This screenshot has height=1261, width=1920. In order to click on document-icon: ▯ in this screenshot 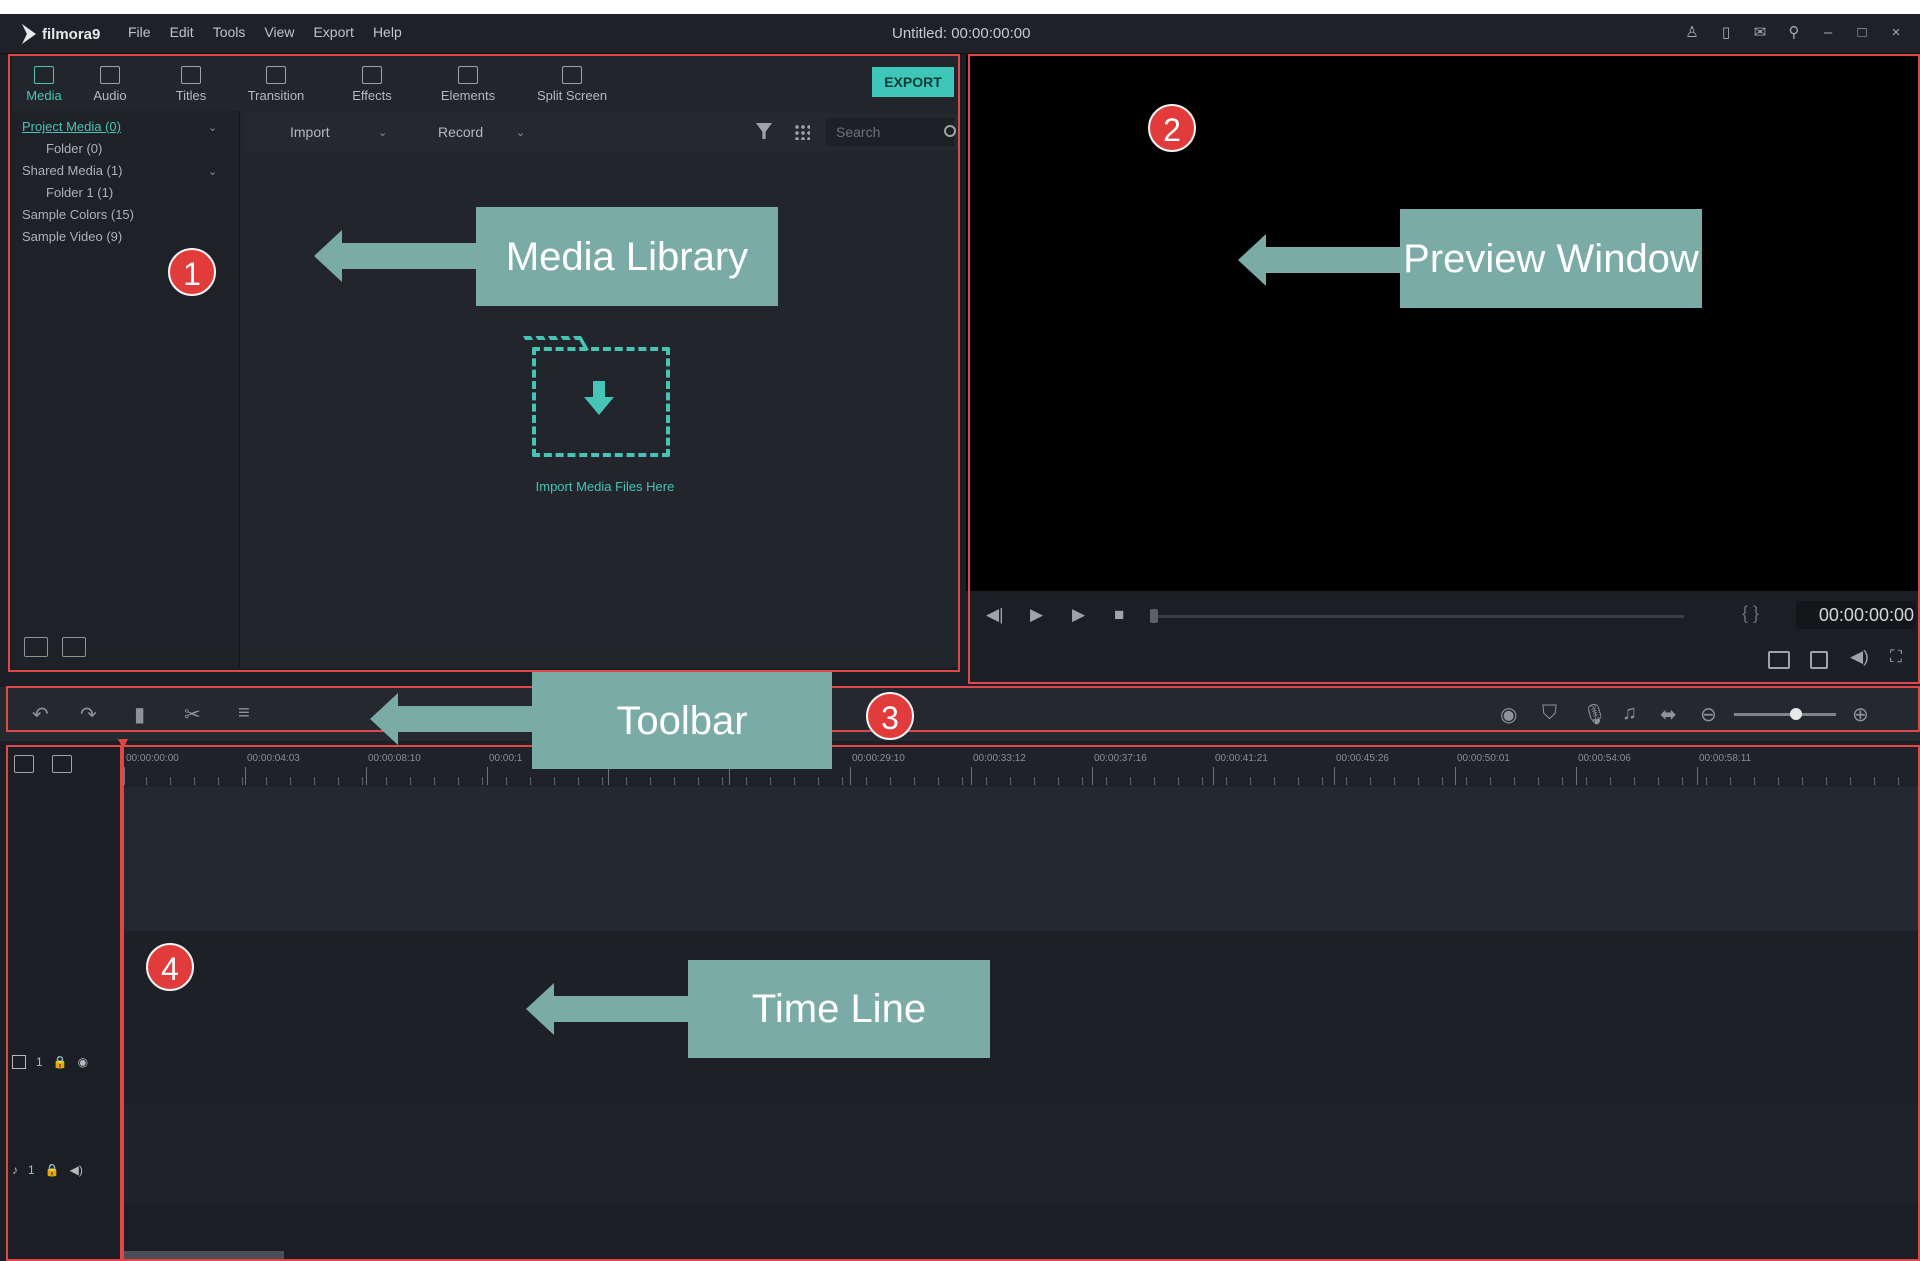, I will do `click(1726, 33)`.